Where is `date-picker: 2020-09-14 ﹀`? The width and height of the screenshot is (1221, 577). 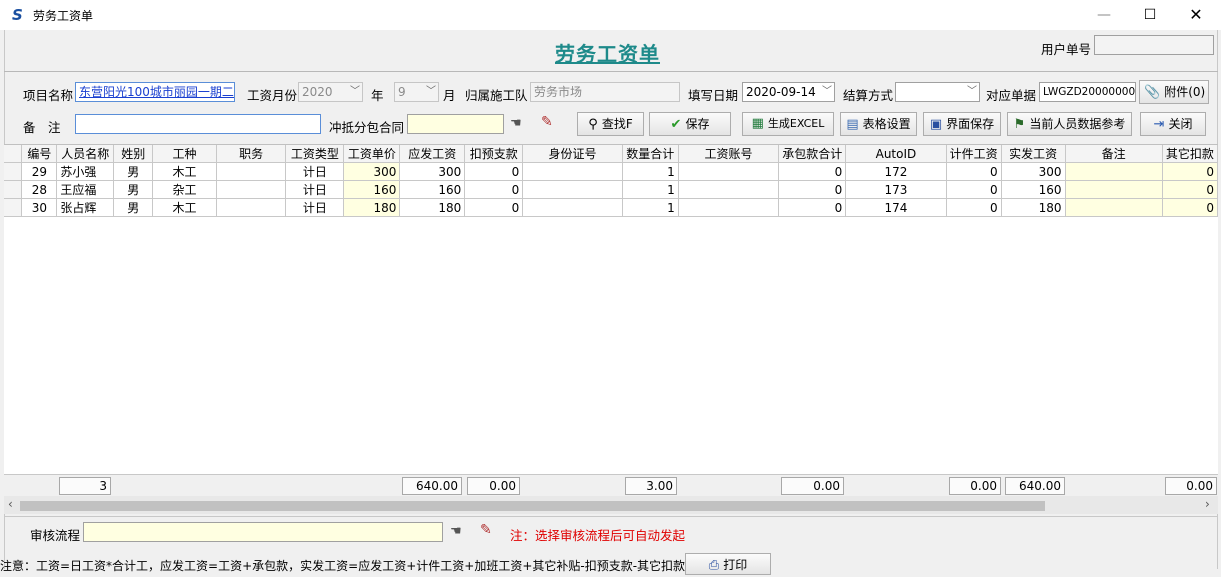
date-picker: 2020-09-14 ﹀ is located at coordinates (788, 92).